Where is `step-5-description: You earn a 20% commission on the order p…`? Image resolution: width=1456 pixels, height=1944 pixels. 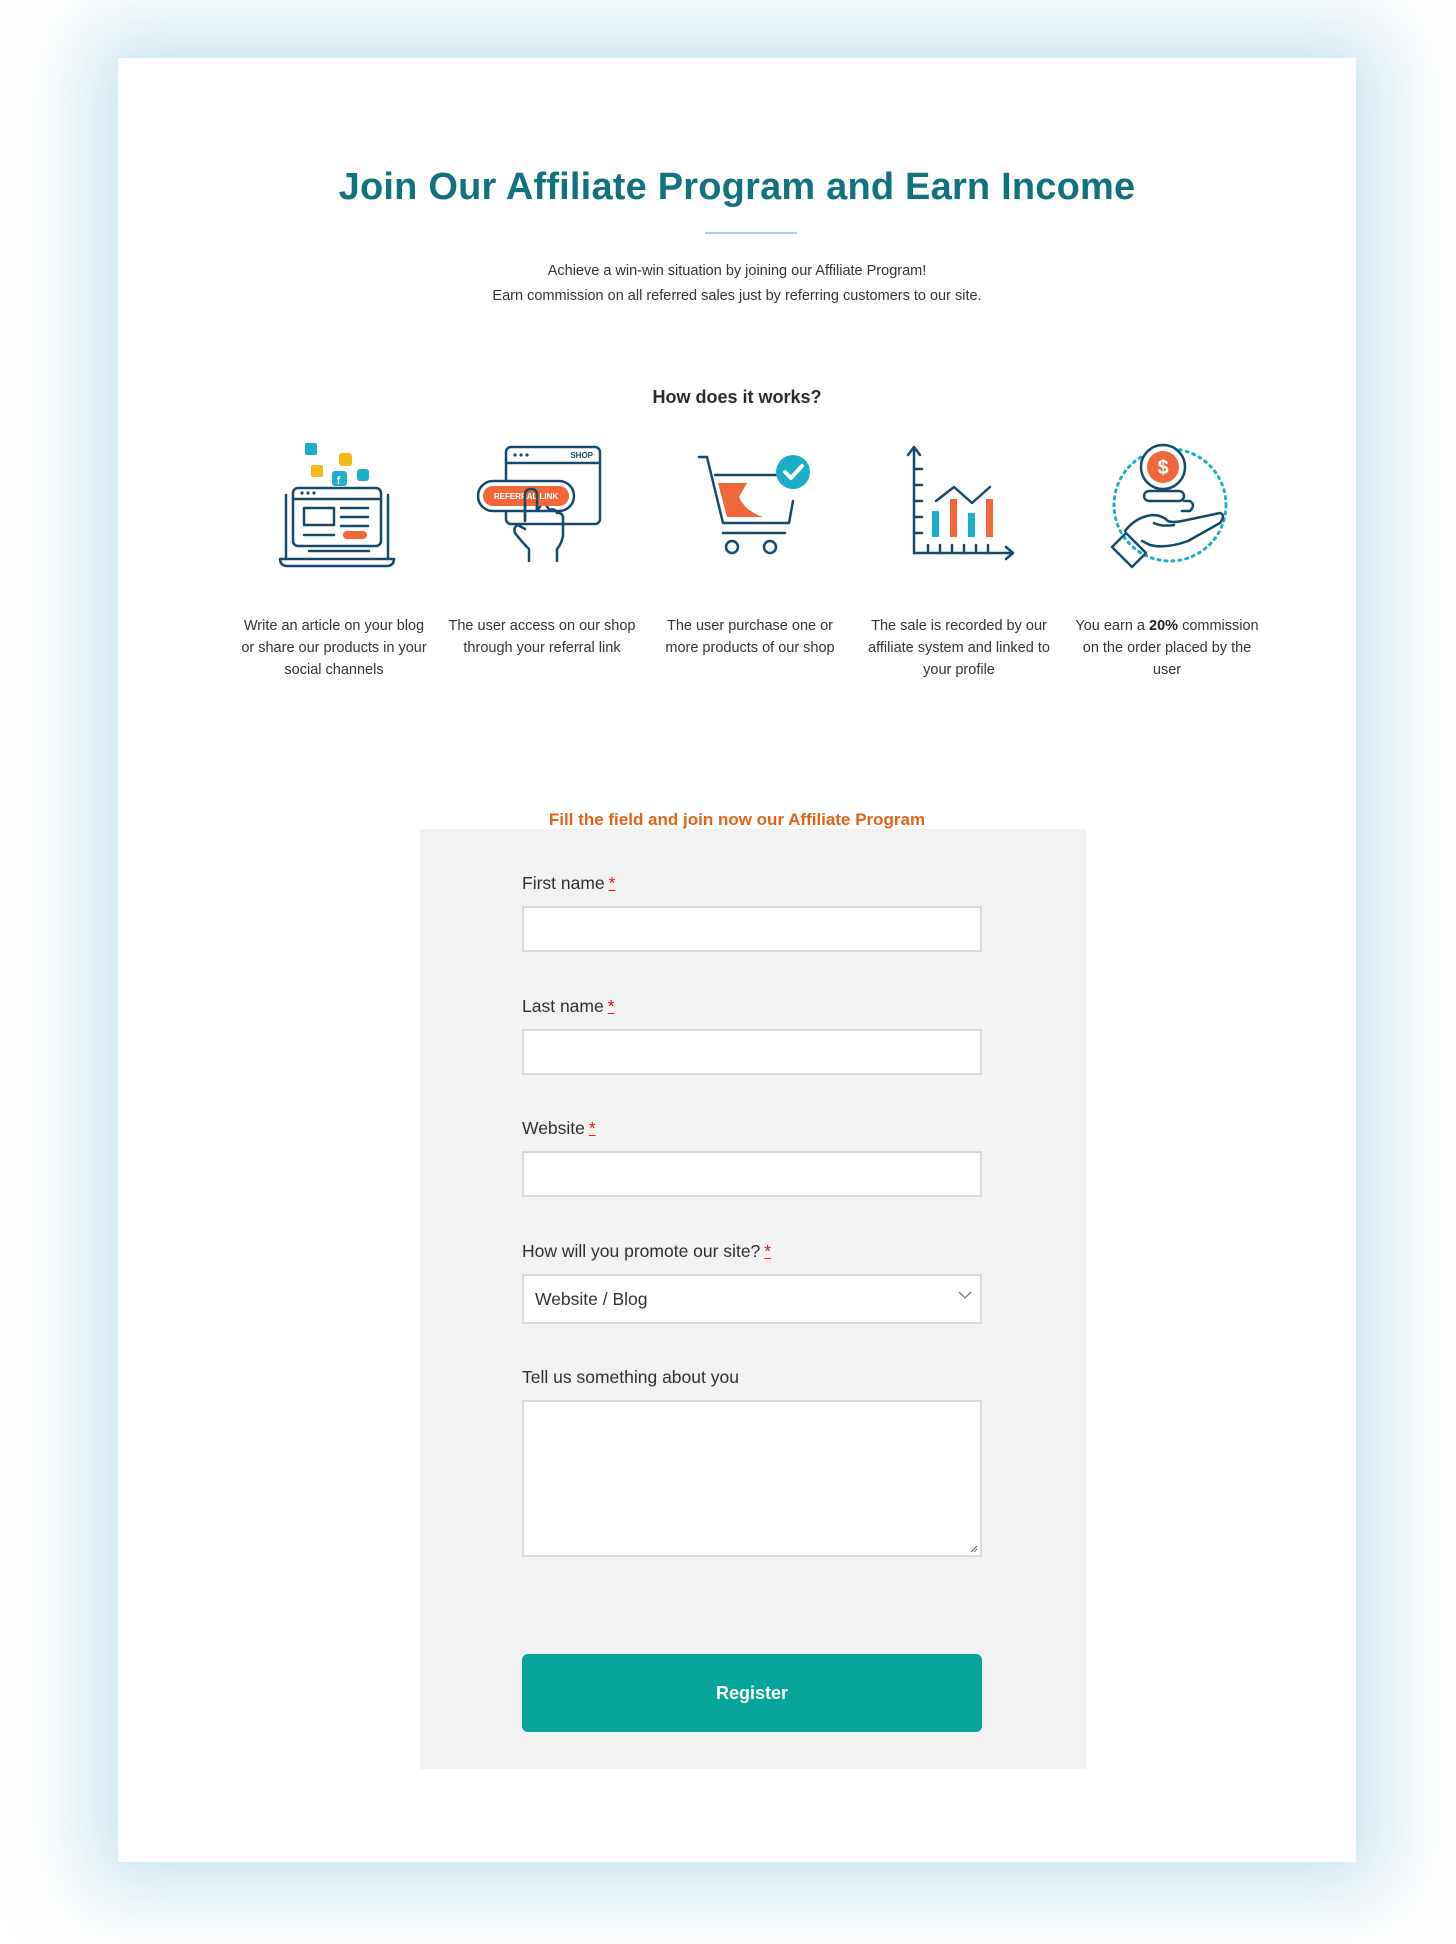
step-5-description: You earn a 20% commission on the order p… is located at coordinates (1167, 648).